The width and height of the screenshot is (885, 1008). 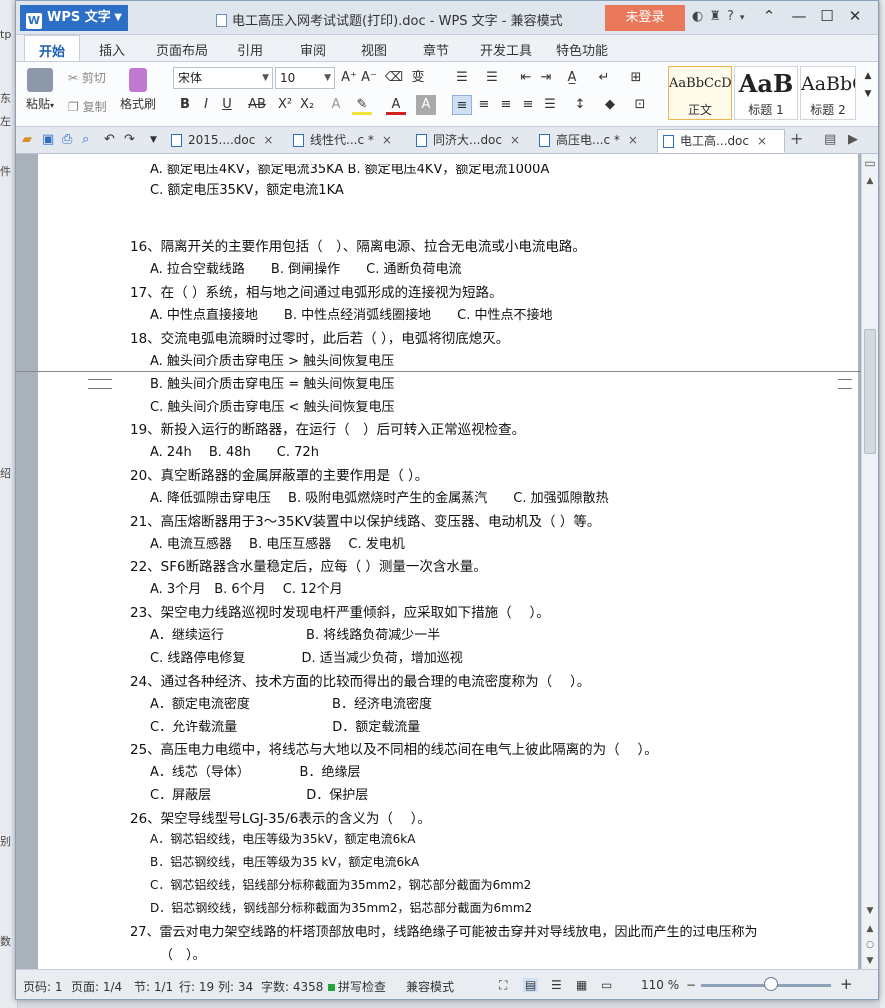 I want to click on wps-app-menu-button: W WPS 文字 ▼, so click(x=74, y=18).